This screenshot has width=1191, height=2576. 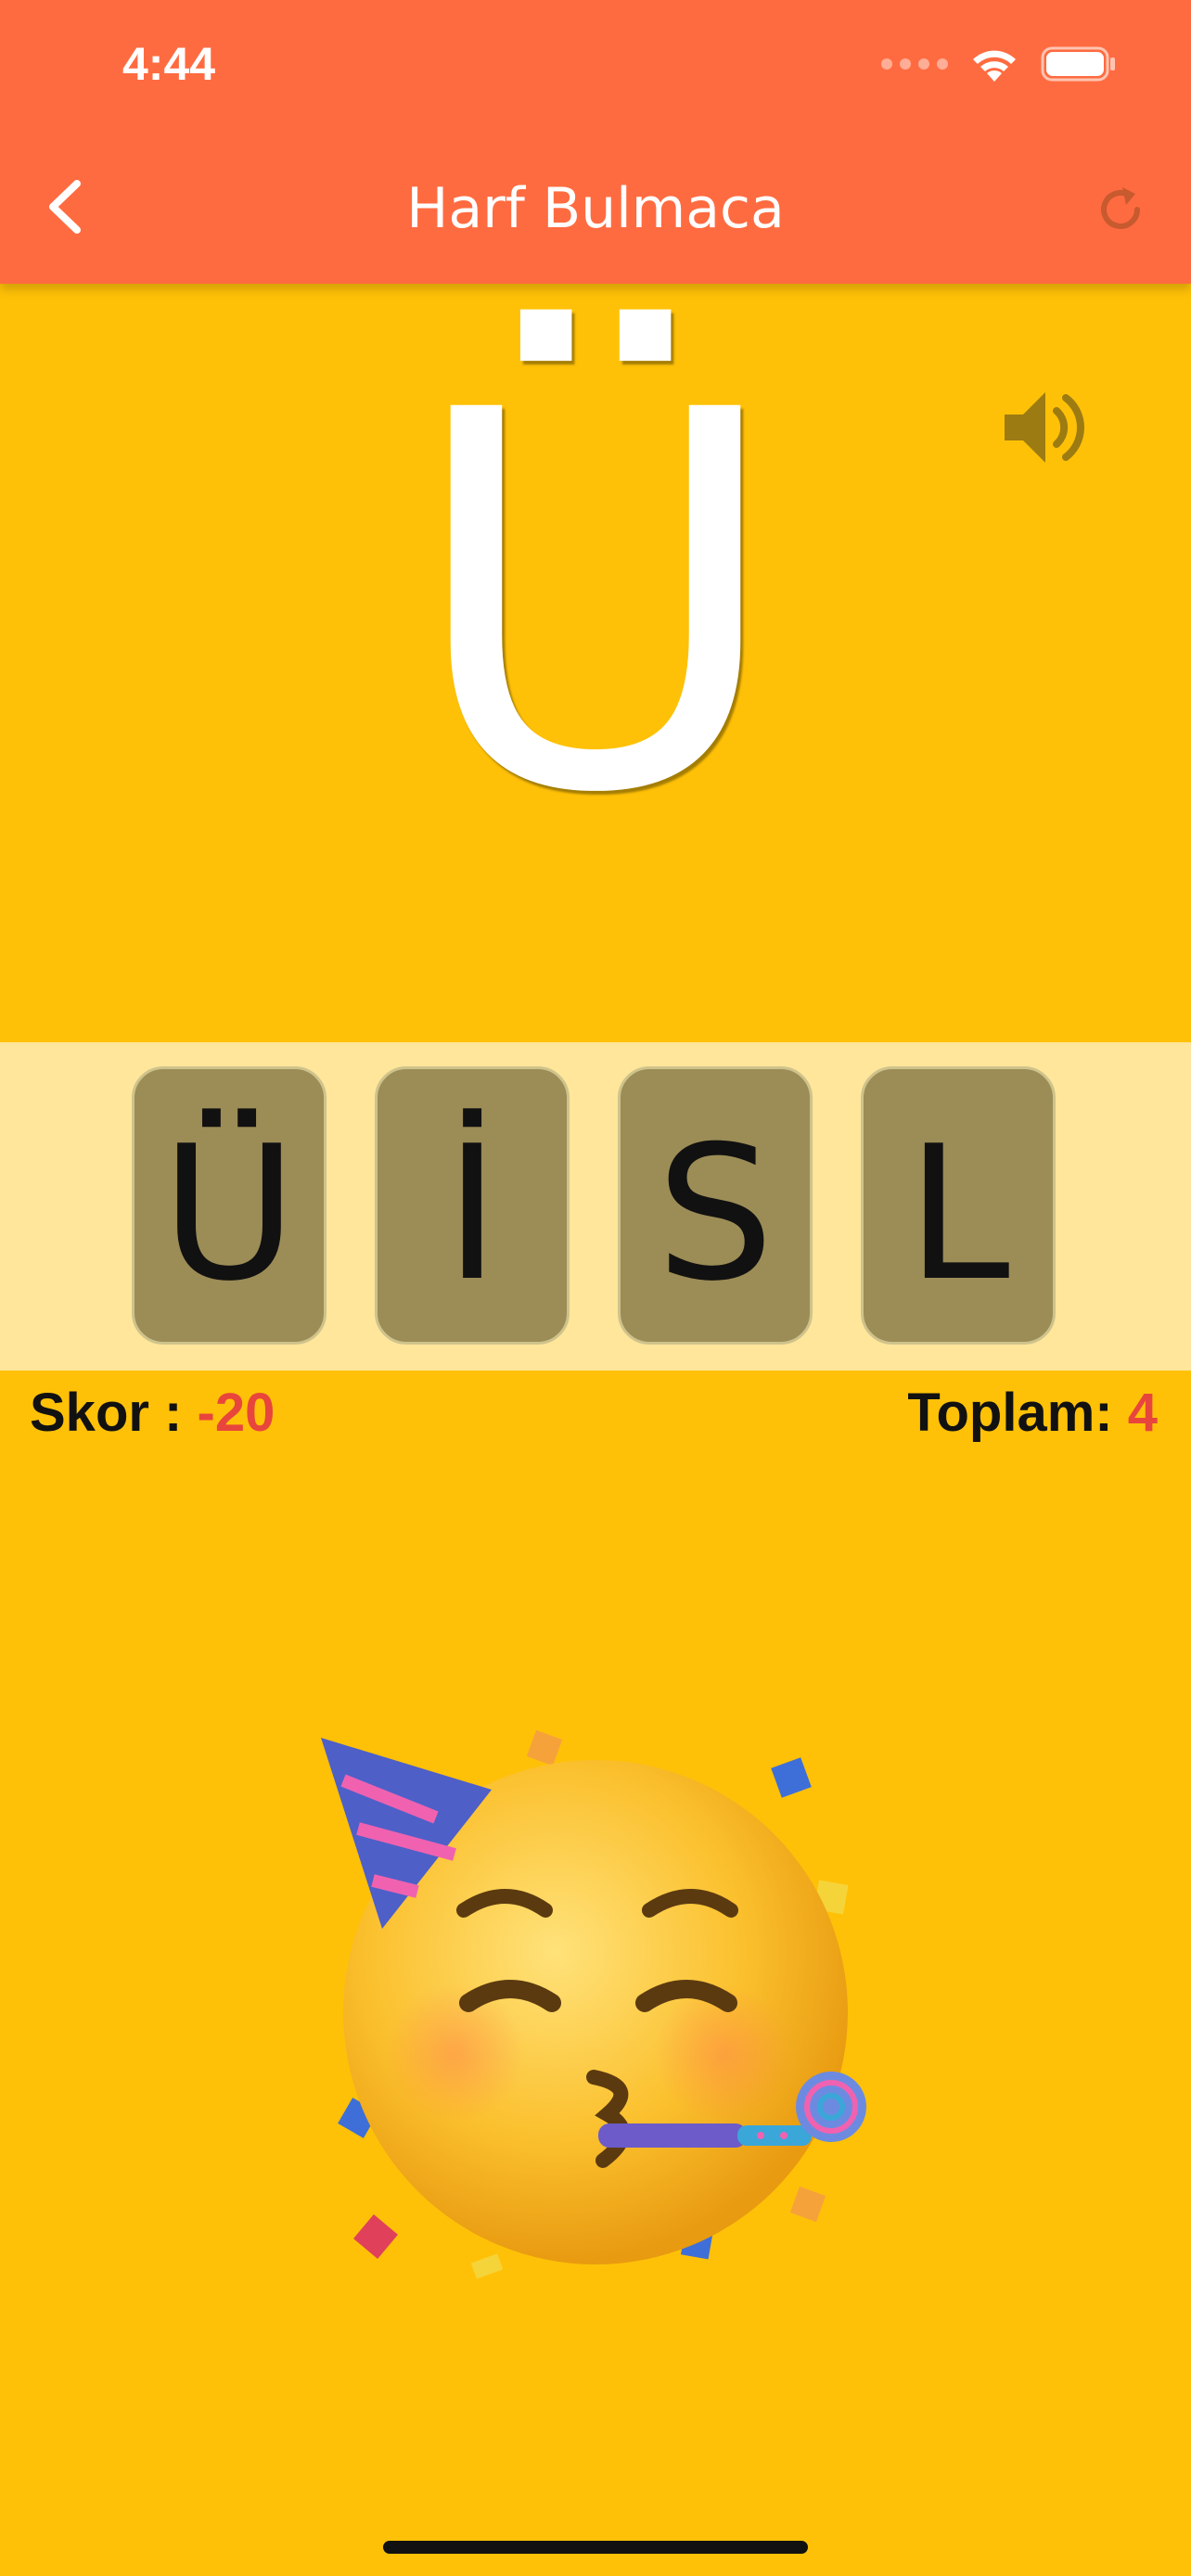 I want to click on toplam-value: 4, so click(x=1142, y=1413).